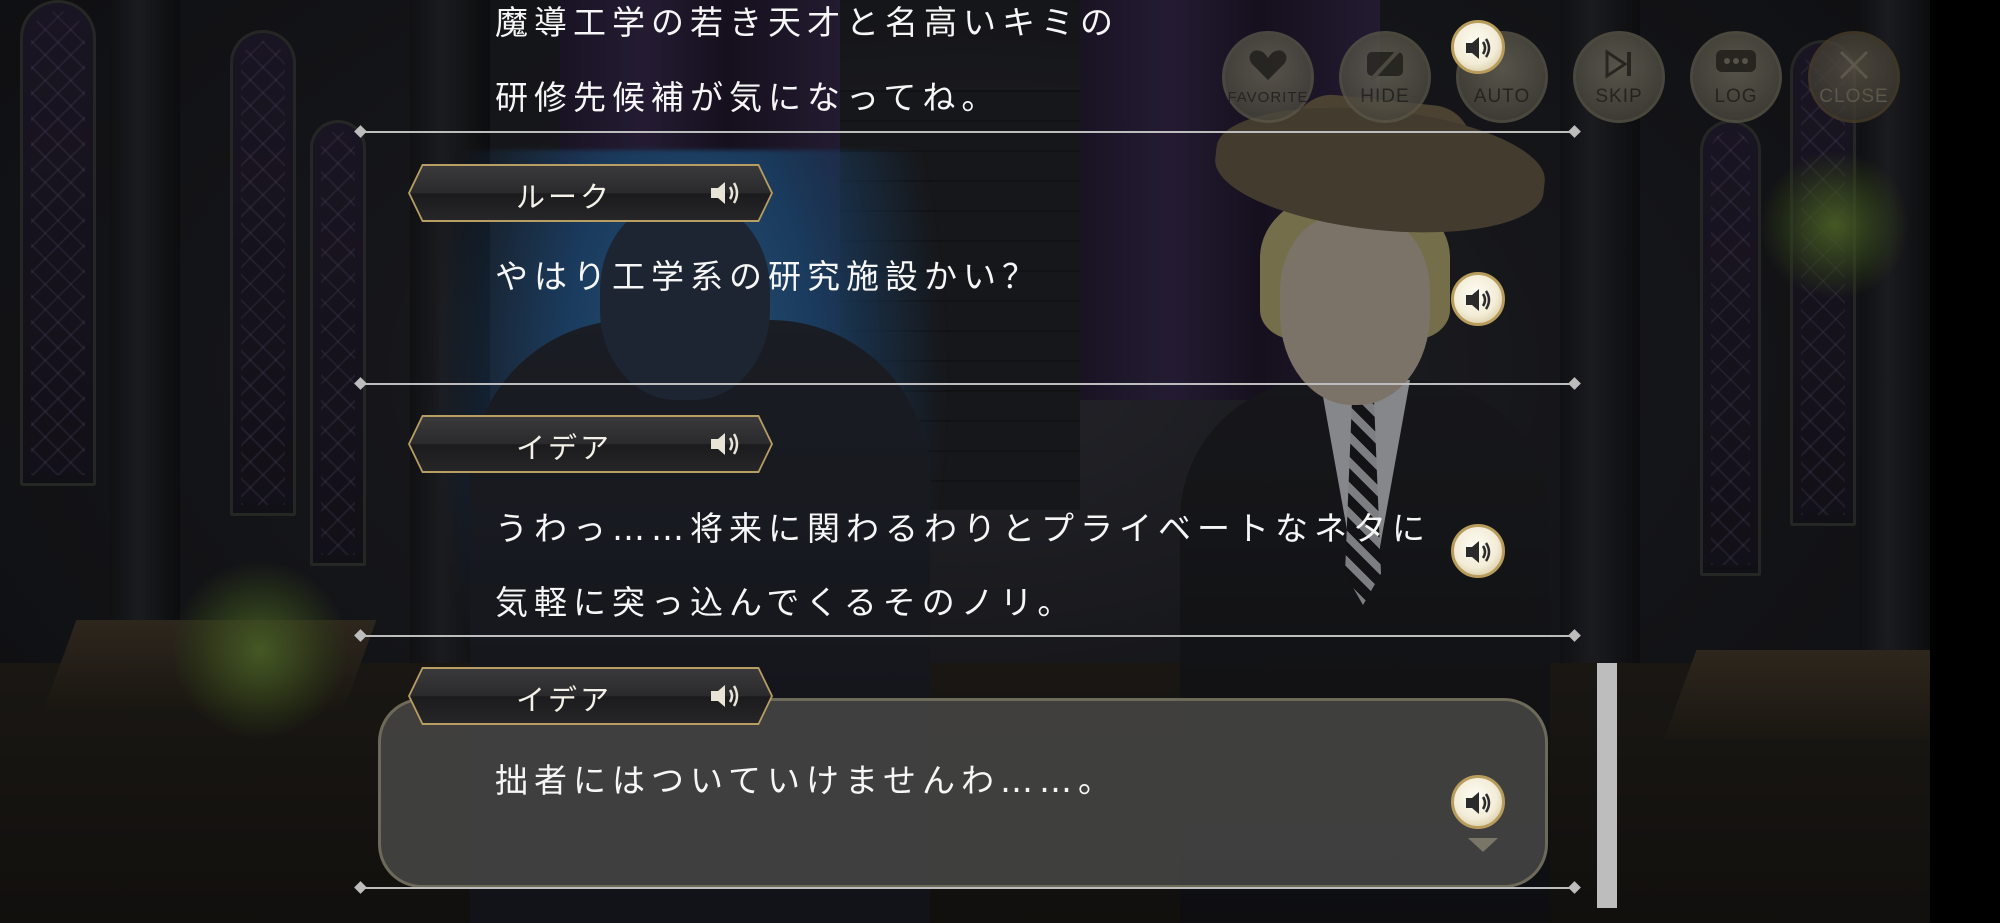 The height and width of the screenshot is (923, 2000). I want to click on skip-button: SKIP, so click(1619, 77).